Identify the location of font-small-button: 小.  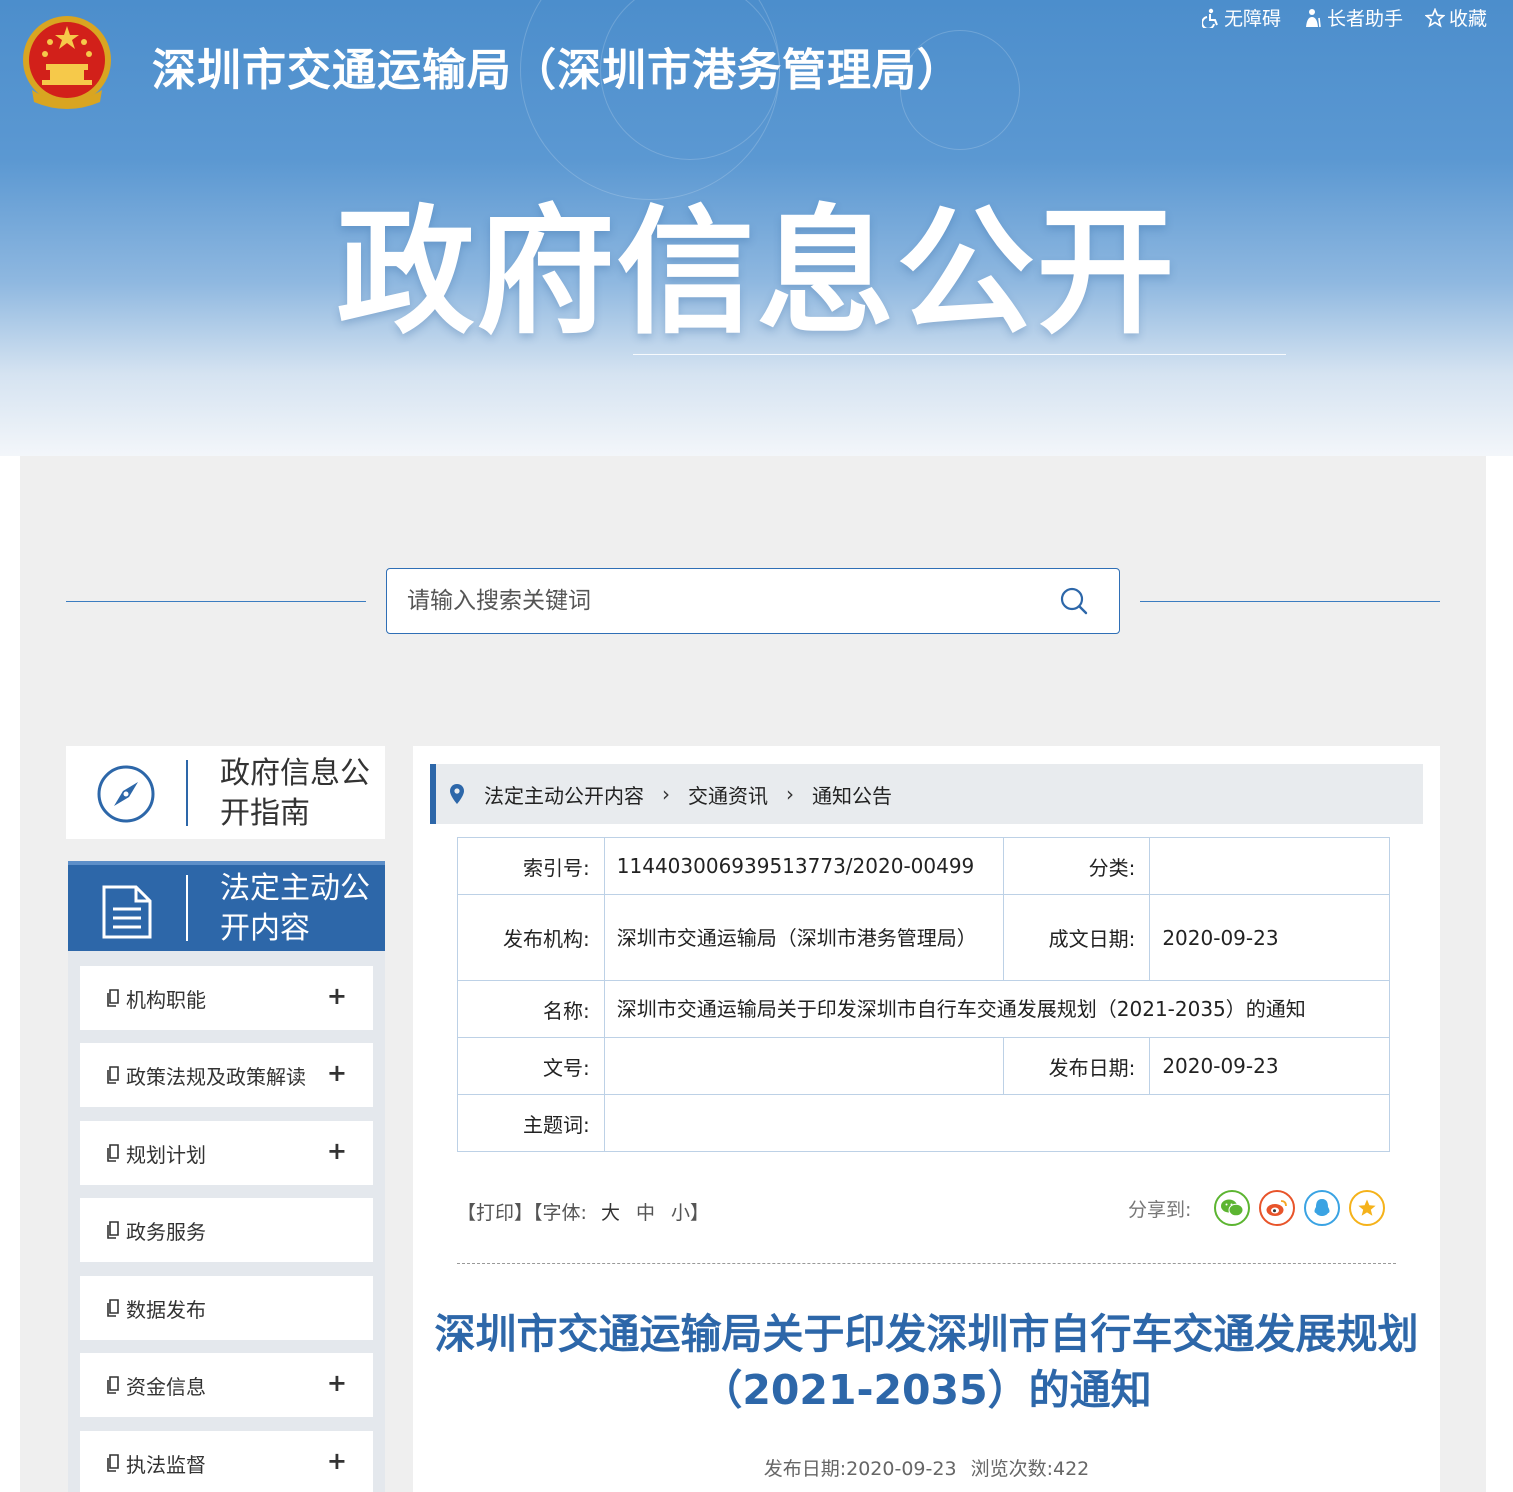
(680, 1213).